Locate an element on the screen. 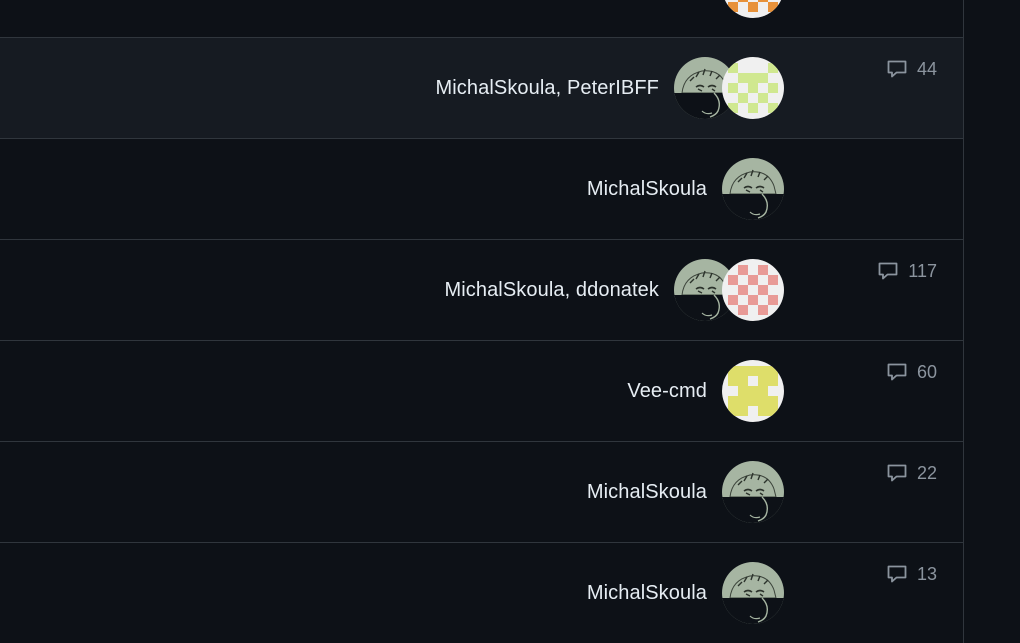 The width and height of the screenshot is (1020, 643). assignees: MichalSkoula, ddonatek is located at coordinates (614, 290).